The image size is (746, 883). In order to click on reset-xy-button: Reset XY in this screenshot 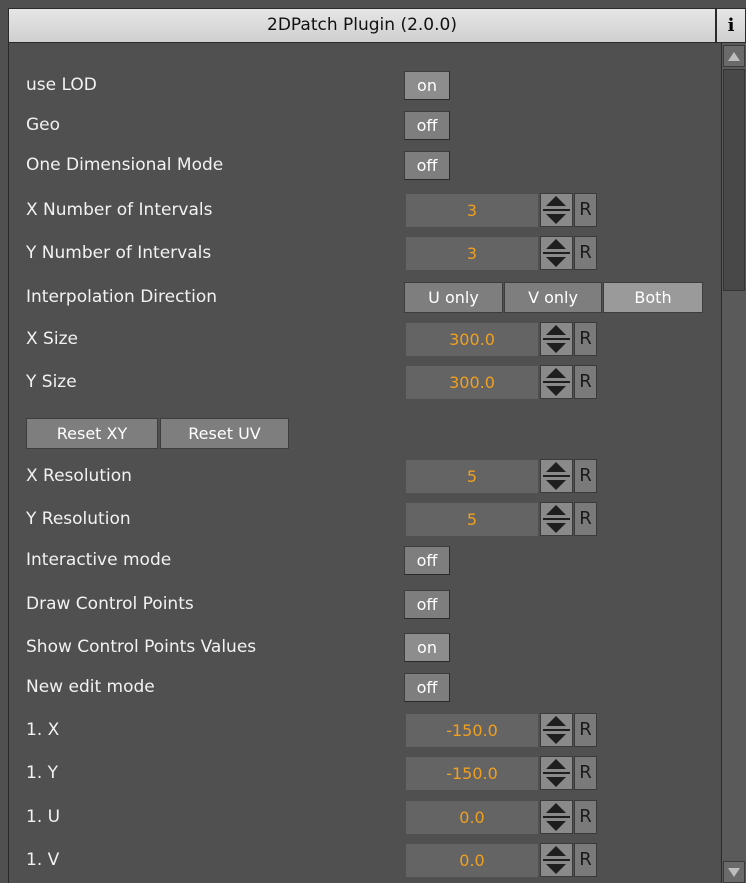, I will do `click(92, 433)`.